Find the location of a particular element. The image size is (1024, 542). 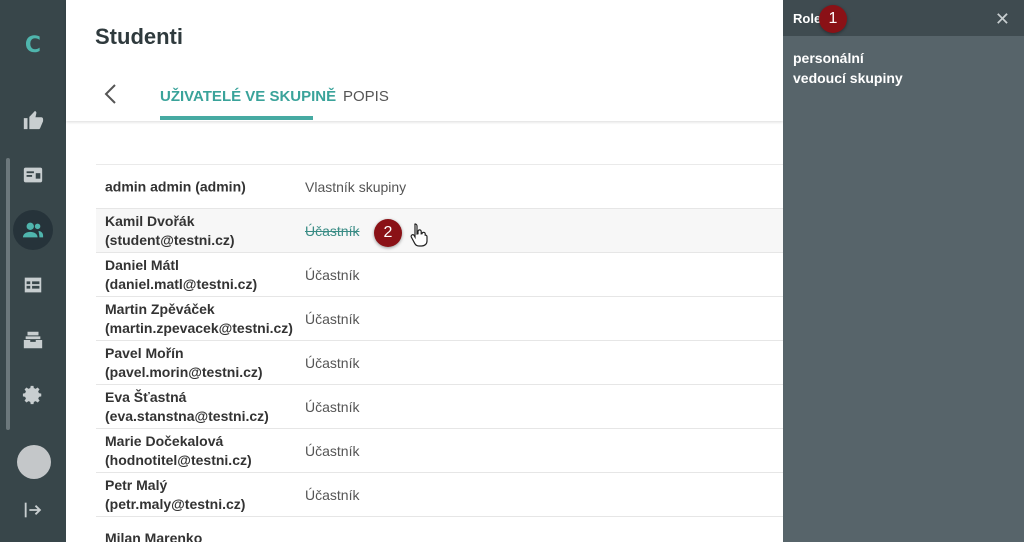

sidebar-scrollbar is located at coordinates (8, 294).